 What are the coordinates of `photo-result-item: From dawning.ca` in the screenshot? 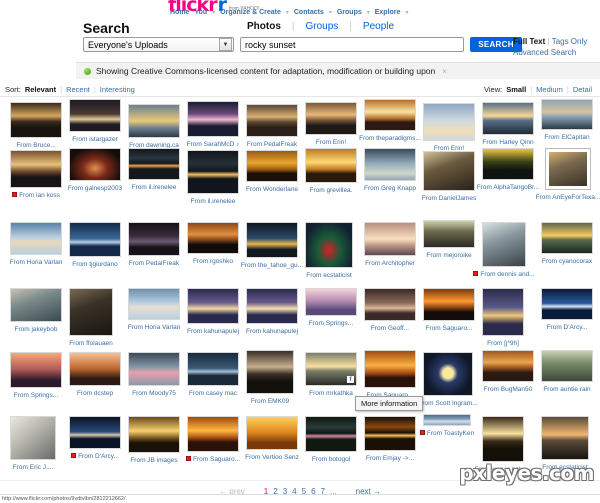 It's located at (154, 126).